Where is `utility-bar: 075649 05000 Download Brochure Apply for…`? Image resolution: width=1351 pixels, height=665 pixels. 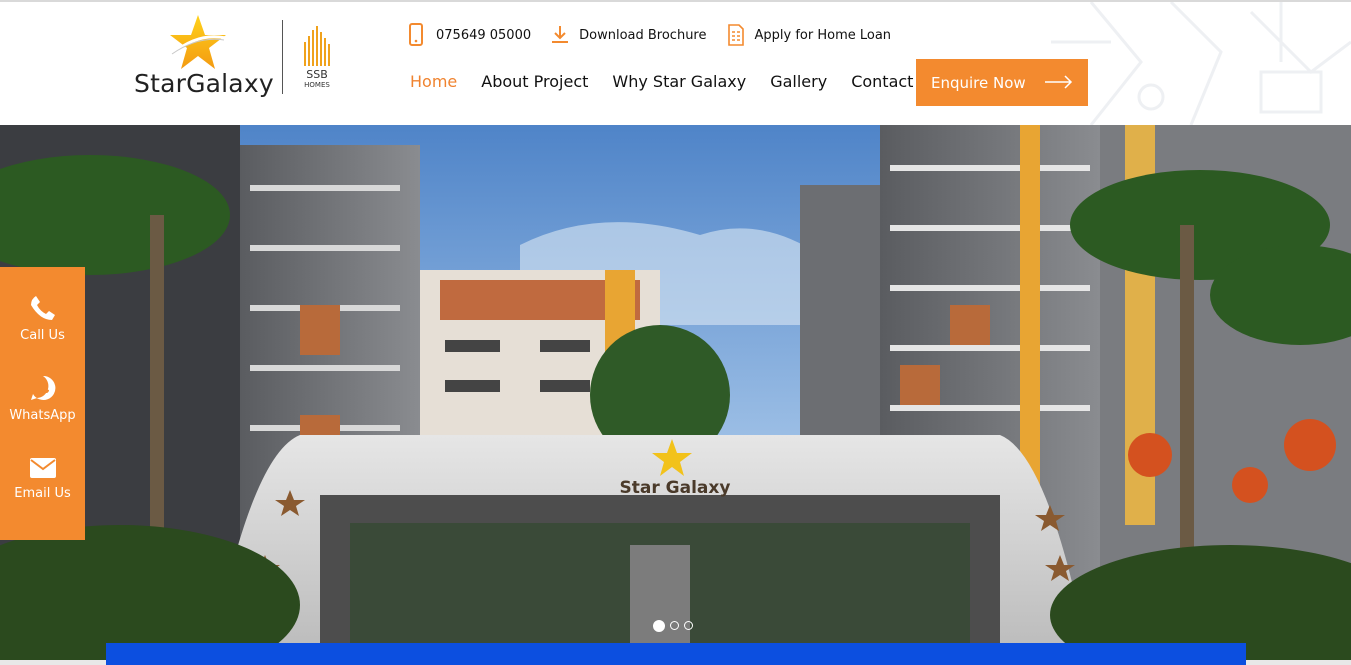 utility-bar: 075649 05000 Download Brochure Apply for… is located at coordinates (659, 35).